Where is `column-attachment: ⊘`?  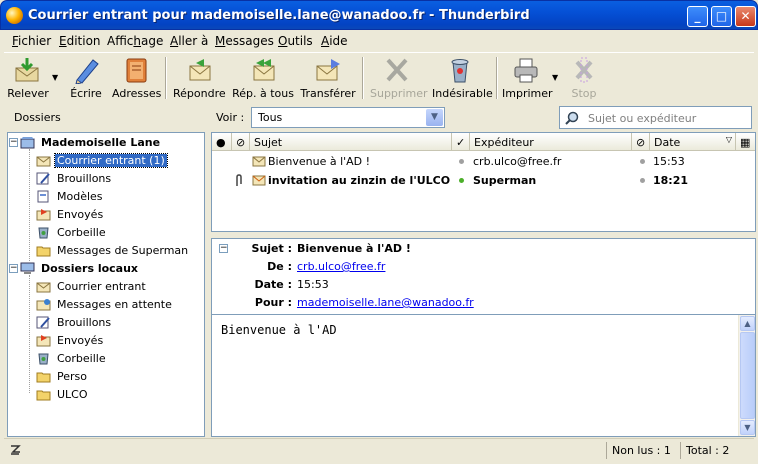
column-attachment: ⊘ is located at coordinates (241, 142).